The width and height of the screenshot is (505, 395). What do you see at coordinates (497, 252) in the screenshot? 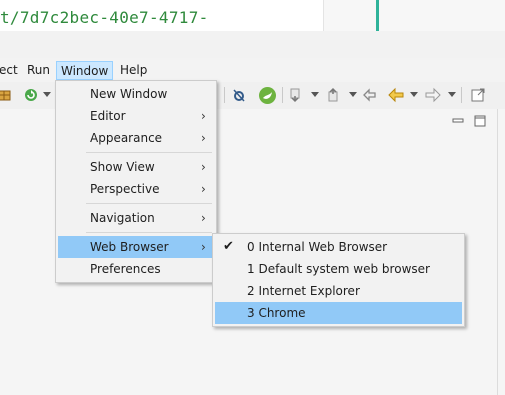
I see `view-border` at bounding box center [497, 252].